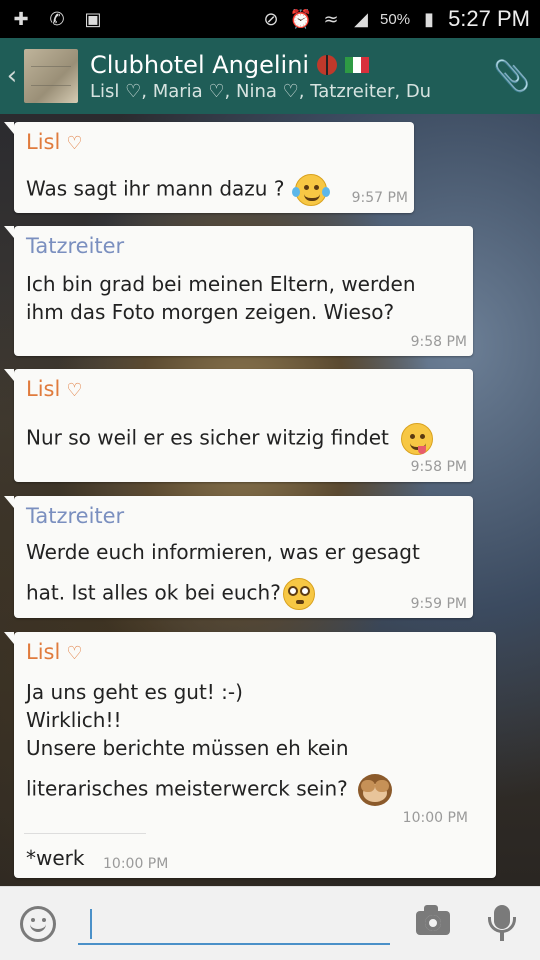  I want to click on message-text: Unsere berichte müssen eh kein, so click(187, 748).